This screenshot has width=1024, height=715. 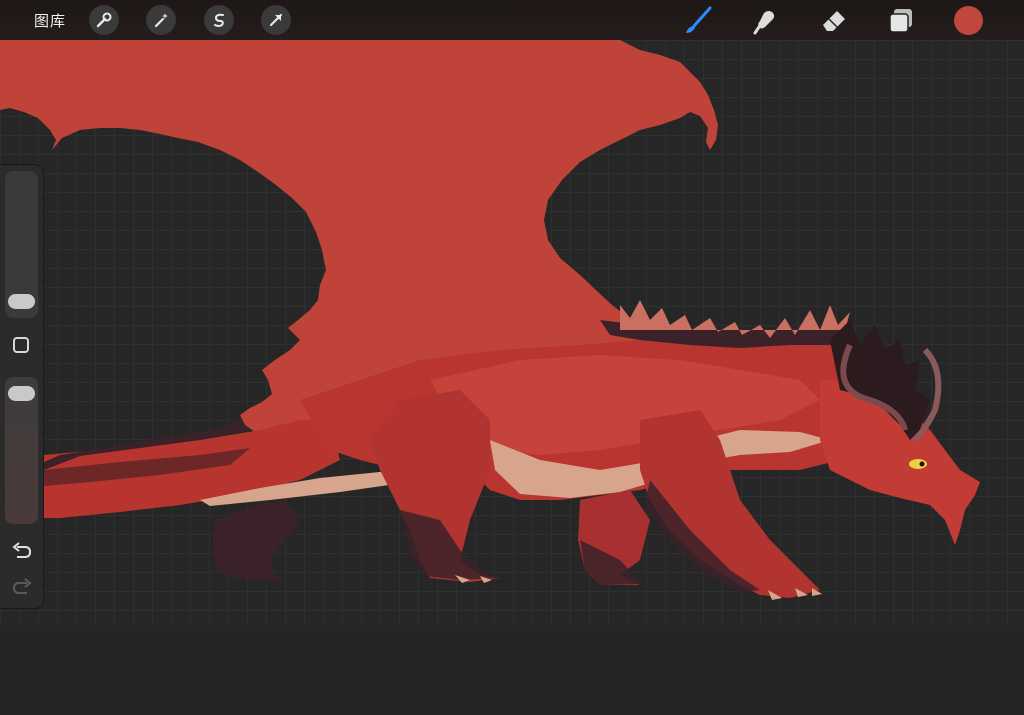 What do you see at coordinates (21, 301) in the screenshot?
I see `brush-size-handle` at bounding box center [21, 301].